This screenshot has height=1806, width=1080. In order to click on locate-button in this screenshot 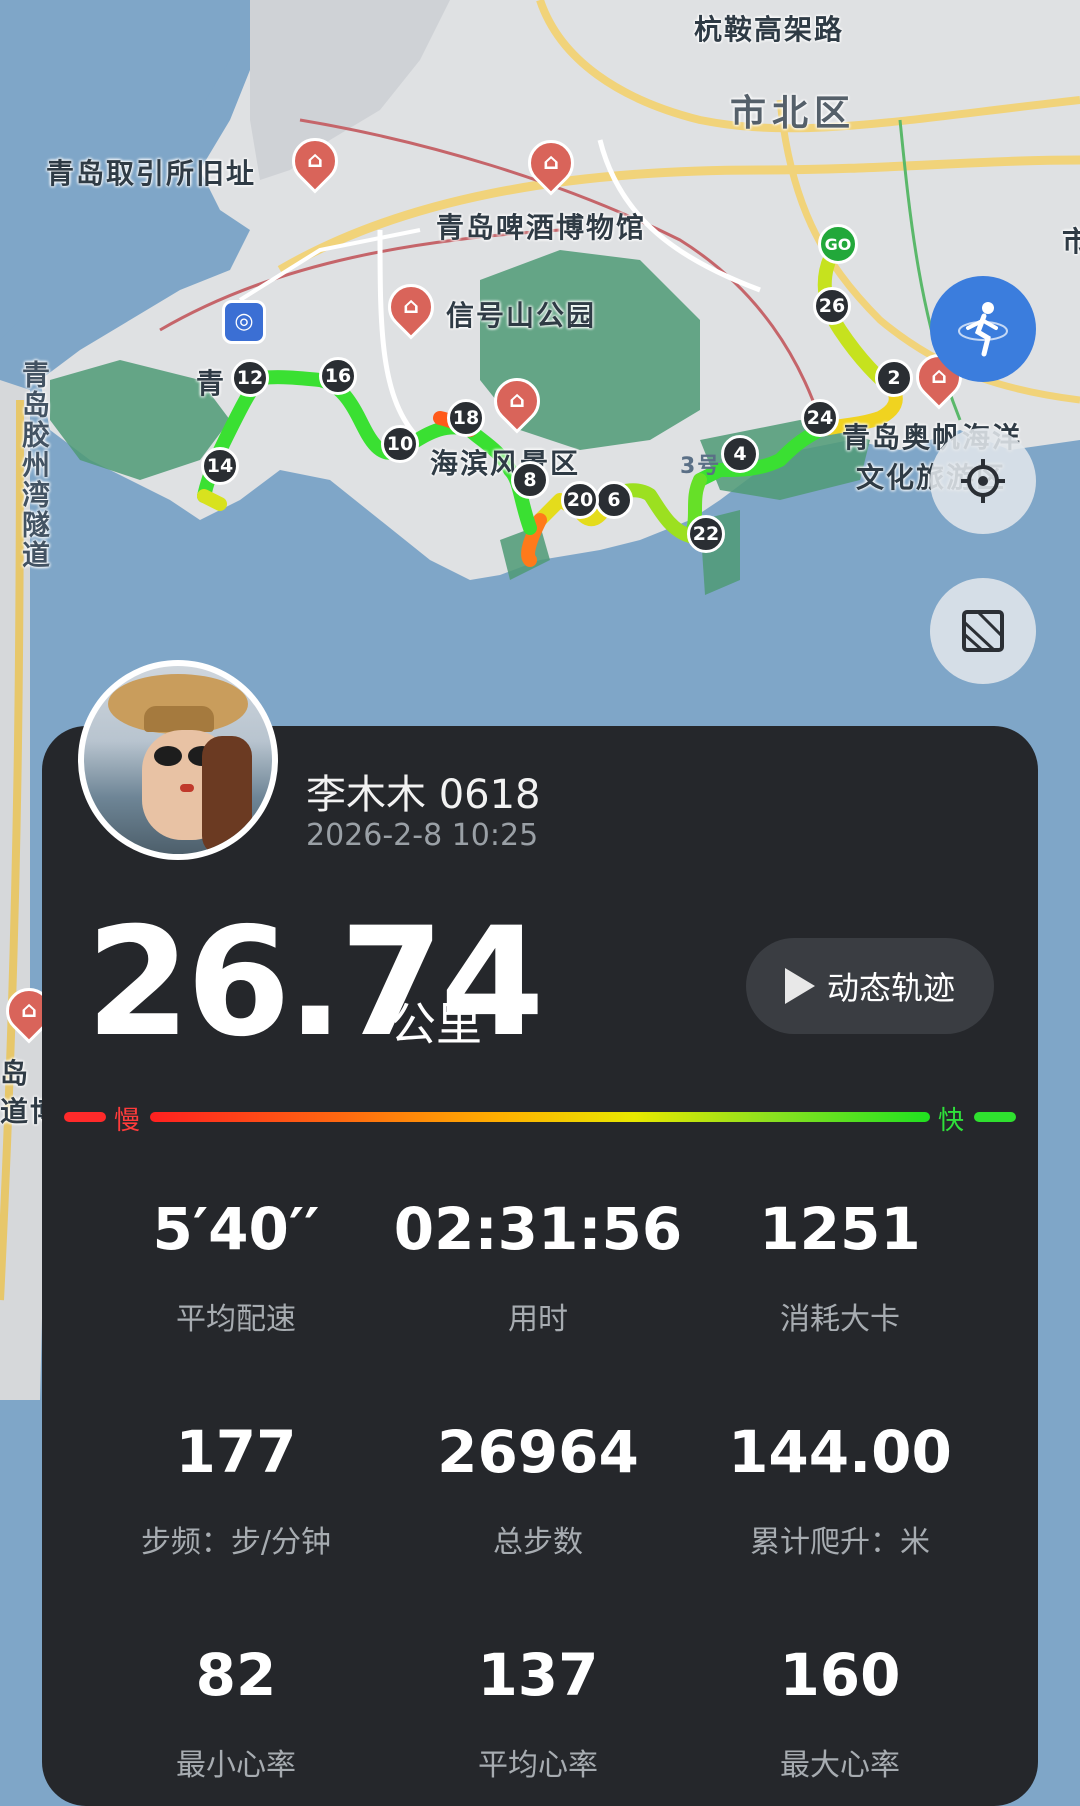, I will do `click(983, 481)`.